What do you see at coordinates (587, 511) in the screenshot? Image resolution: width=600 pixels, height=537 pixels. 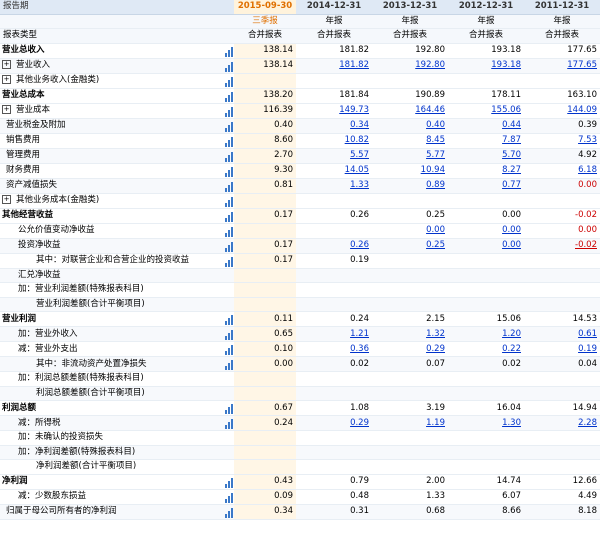 I see `value-text: 8.18` at bounding box center [587, 511].